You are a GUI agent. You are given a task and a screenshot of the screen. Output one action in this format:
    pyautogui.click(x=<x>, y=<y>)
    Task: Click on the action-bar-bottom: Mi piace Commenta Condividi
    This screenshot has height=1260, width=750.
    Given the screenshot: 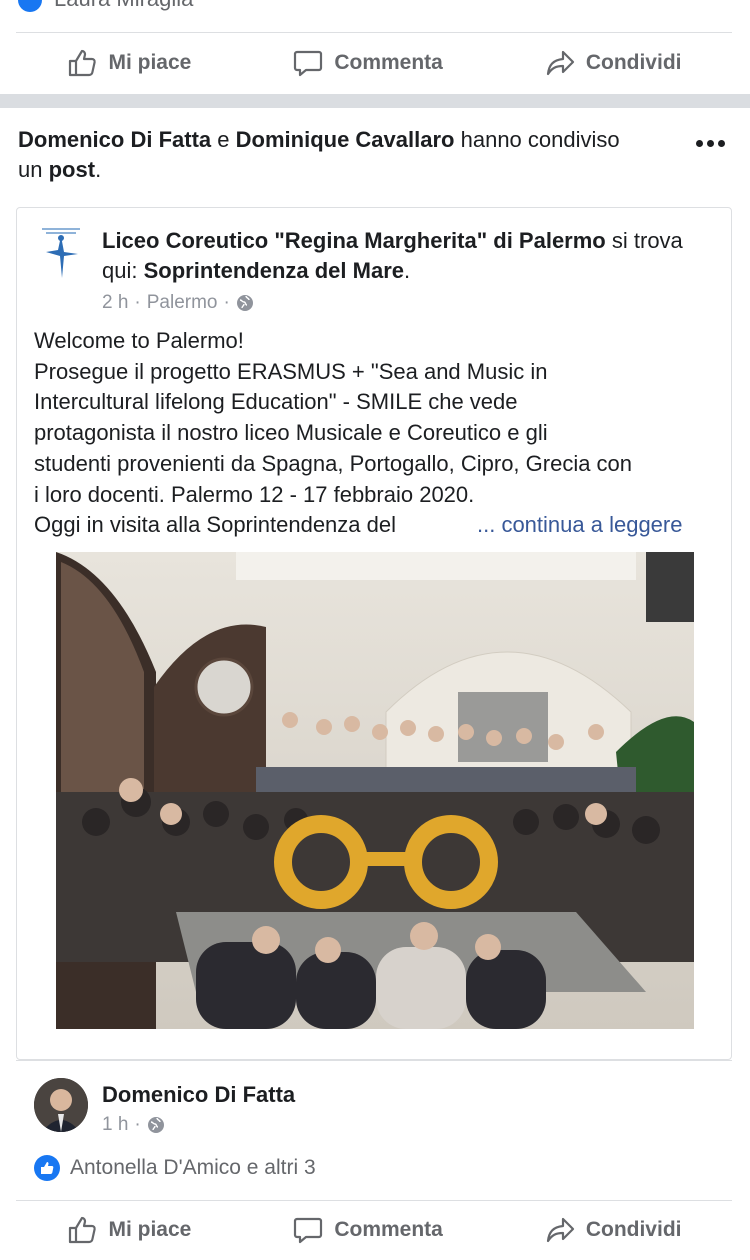 What is the action you would take?
    pyautogui.click(x=374, y=1230)
    